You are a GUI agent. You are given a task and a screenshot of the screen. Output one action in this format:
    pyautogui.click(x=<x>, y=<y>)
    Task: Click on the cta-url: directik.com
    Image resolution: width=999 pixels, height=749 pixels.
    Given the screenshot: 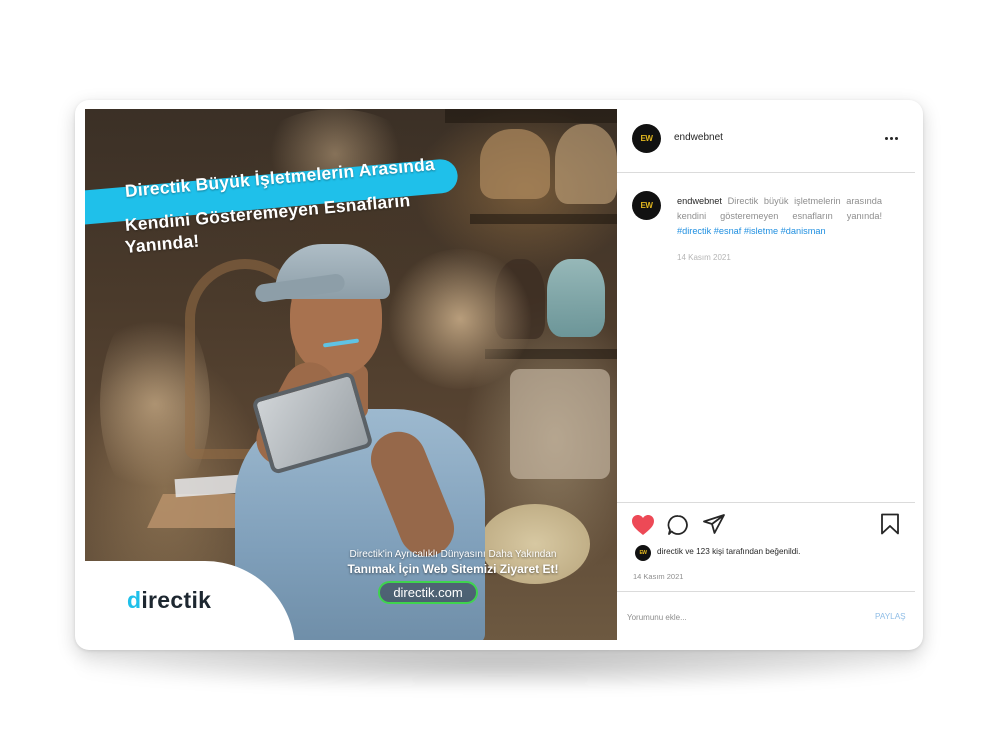 What is the action you would take?
    pyautogui.click(x=428, y=592)
    